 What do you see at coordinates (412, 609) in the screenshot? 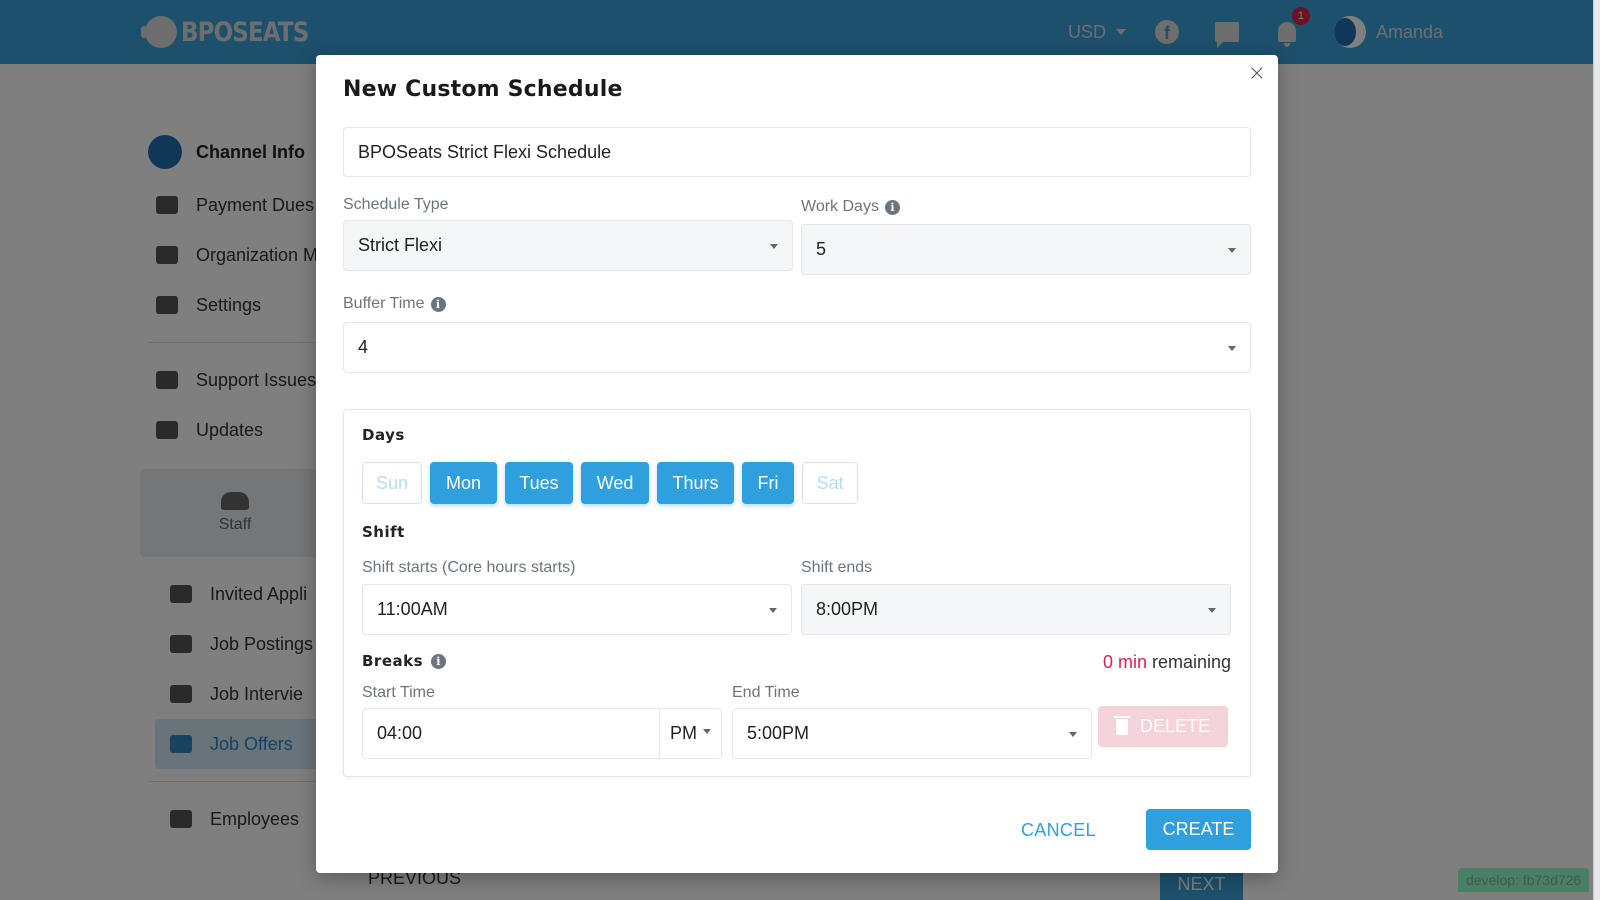
I see `shift-starts-value: 11:00AM` at bounding box center [412, 609].